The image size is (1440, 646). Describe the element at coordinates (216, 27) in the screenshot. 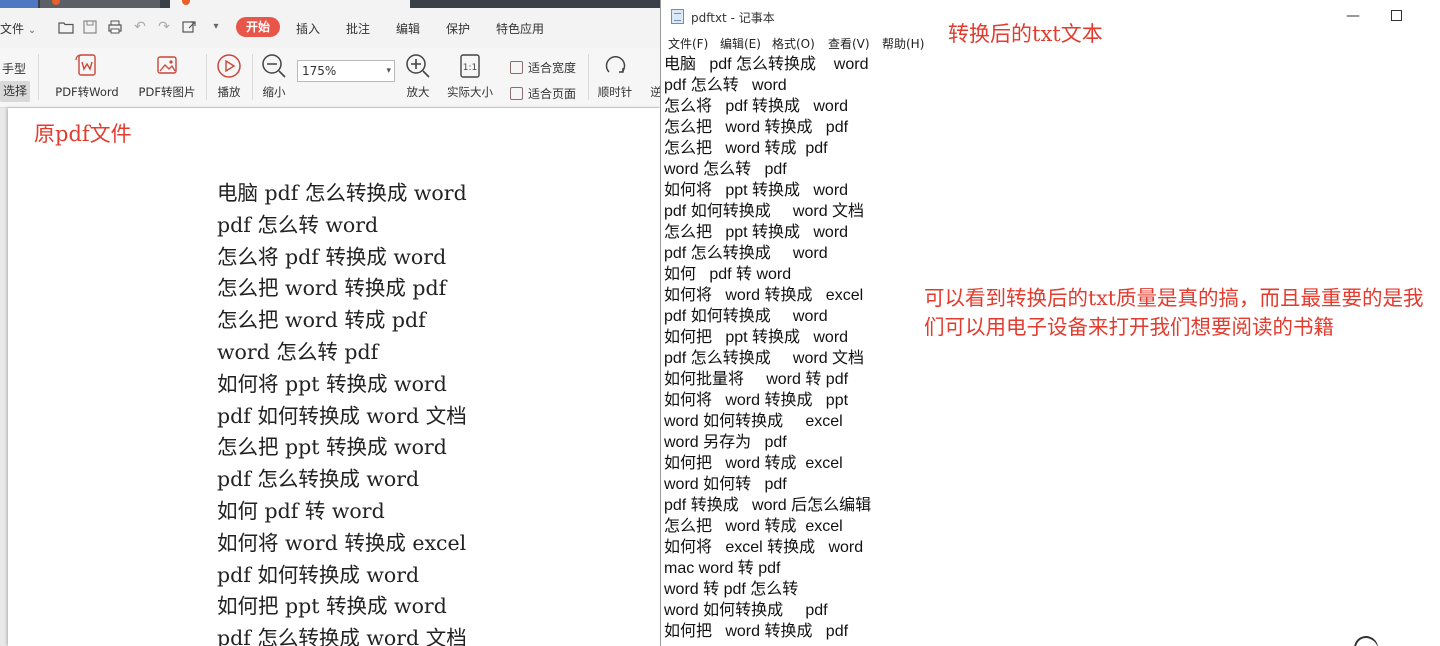

I see `customize-dropdown-icon: ▾` at that location.